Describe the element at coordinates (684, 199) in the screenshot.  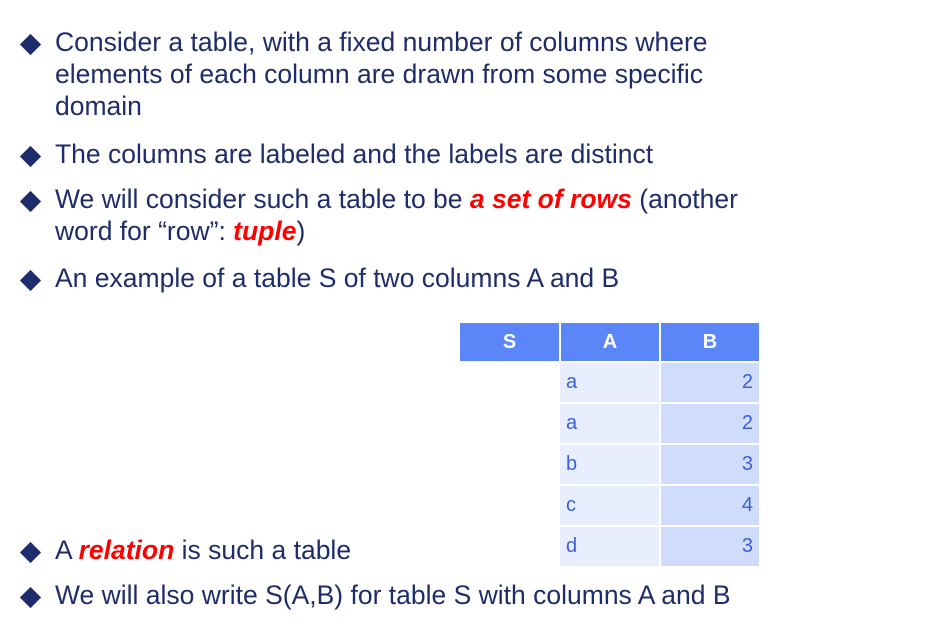
I see `text-span: (another` at that location.